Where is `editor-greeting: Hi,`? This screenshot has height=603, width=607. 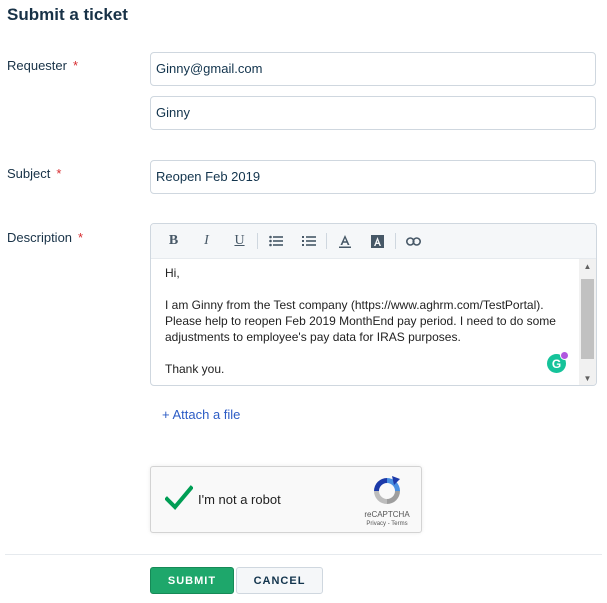
editor-greeting: Hi, is located at coordinates (172, 273).